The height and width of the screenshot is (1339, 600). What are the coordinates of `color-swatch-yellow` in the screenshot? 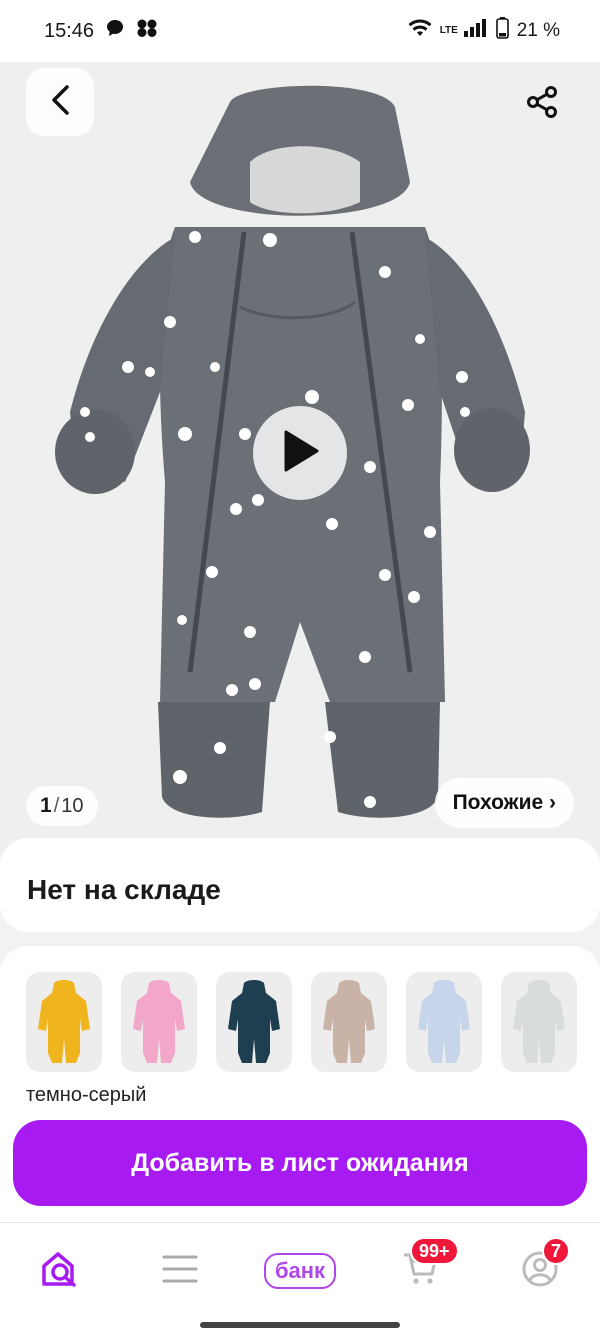 It's located at (64, 1022).